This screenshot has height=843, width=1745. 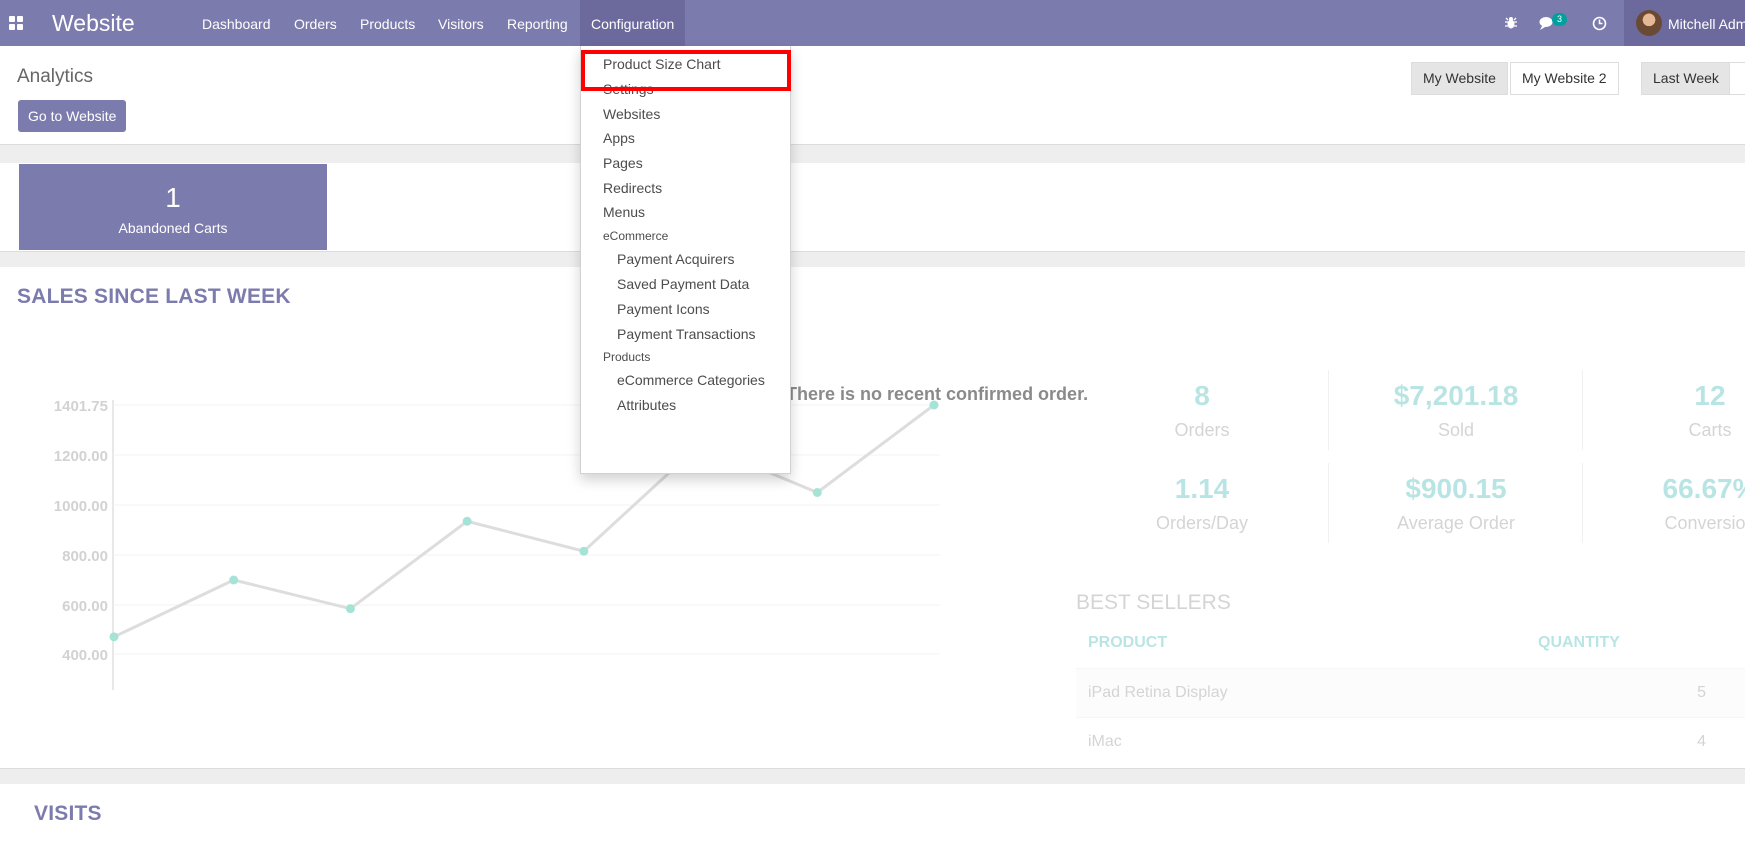 I want to click on stat-carts: 12 Carts, so click(x=1664, y=410).